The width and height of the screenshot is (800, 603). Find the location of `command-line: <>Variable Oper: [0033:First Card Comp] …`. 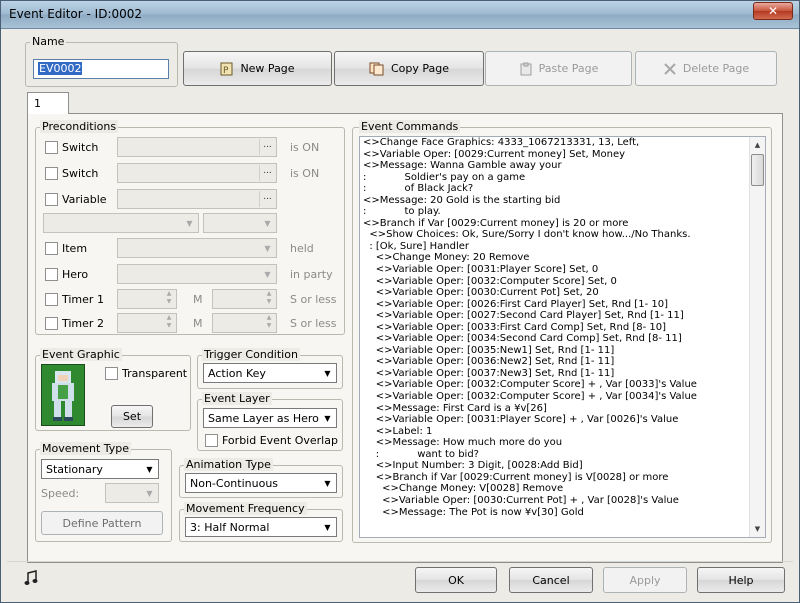

command-line: <>Variable Oper: [0033:First Card Comp] … is located at coordinates (562, 328).